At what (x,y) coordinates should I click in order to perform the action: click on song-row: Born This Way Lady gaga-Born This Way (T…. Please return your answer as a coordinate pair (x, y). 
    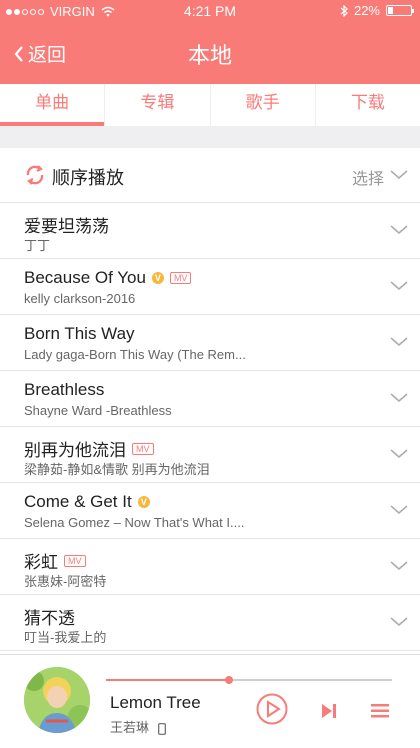
    Looking at the image, I should click on (210, 343).